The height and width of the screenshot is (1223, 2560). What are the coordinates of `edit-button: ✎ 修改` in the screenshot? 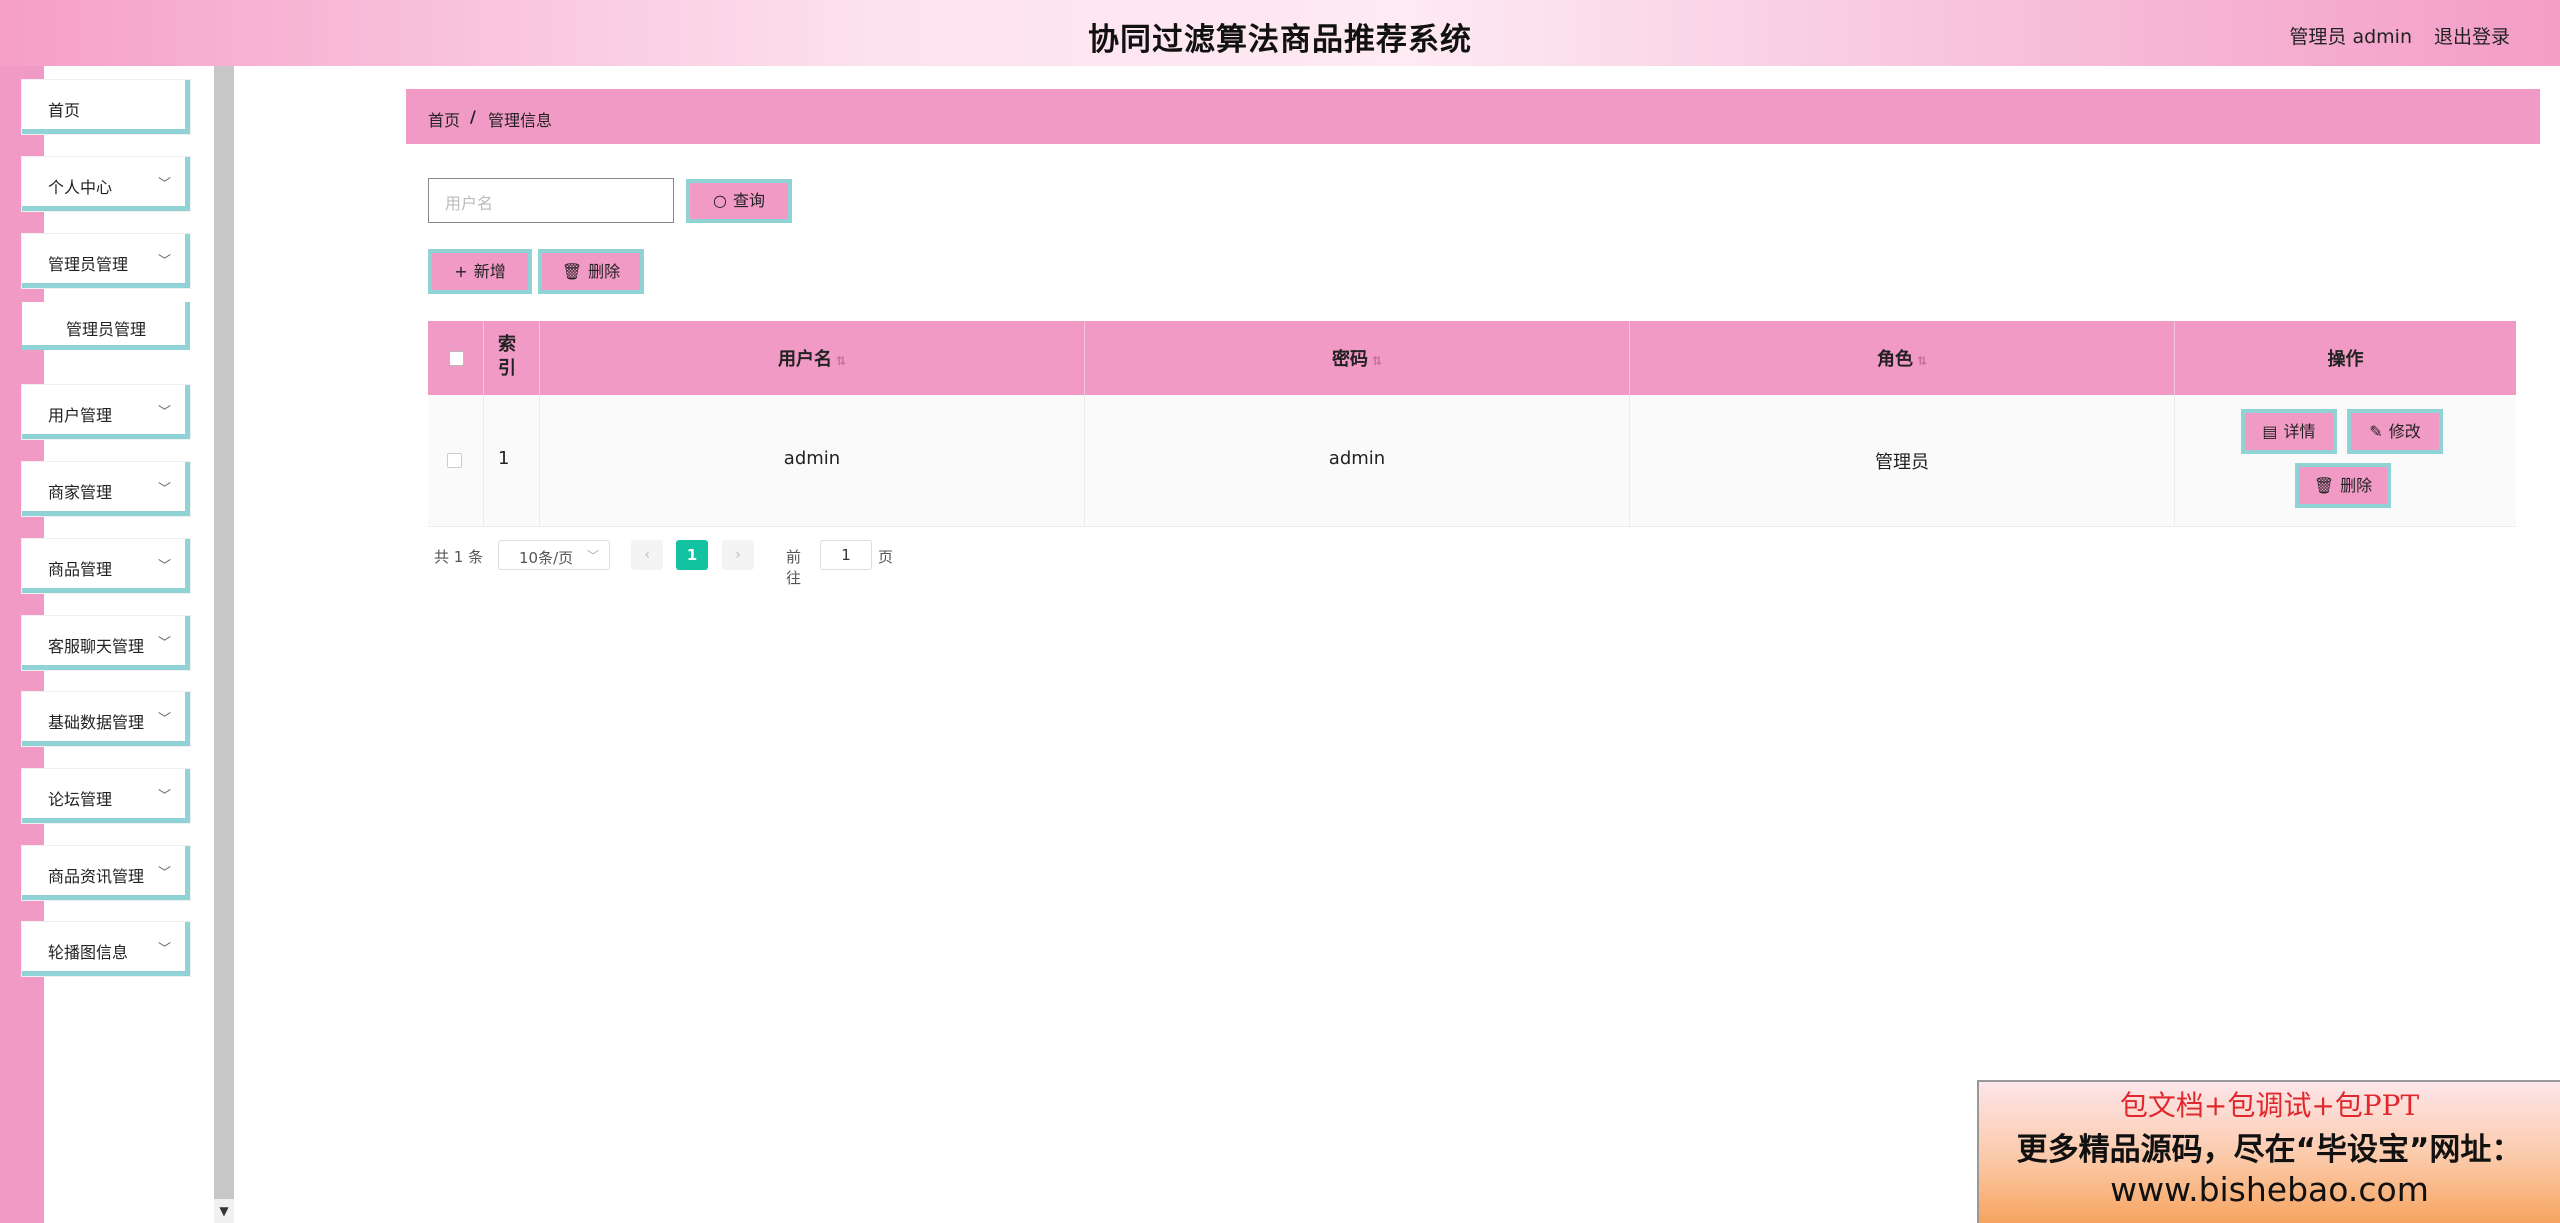 It's located at (2395, 431).